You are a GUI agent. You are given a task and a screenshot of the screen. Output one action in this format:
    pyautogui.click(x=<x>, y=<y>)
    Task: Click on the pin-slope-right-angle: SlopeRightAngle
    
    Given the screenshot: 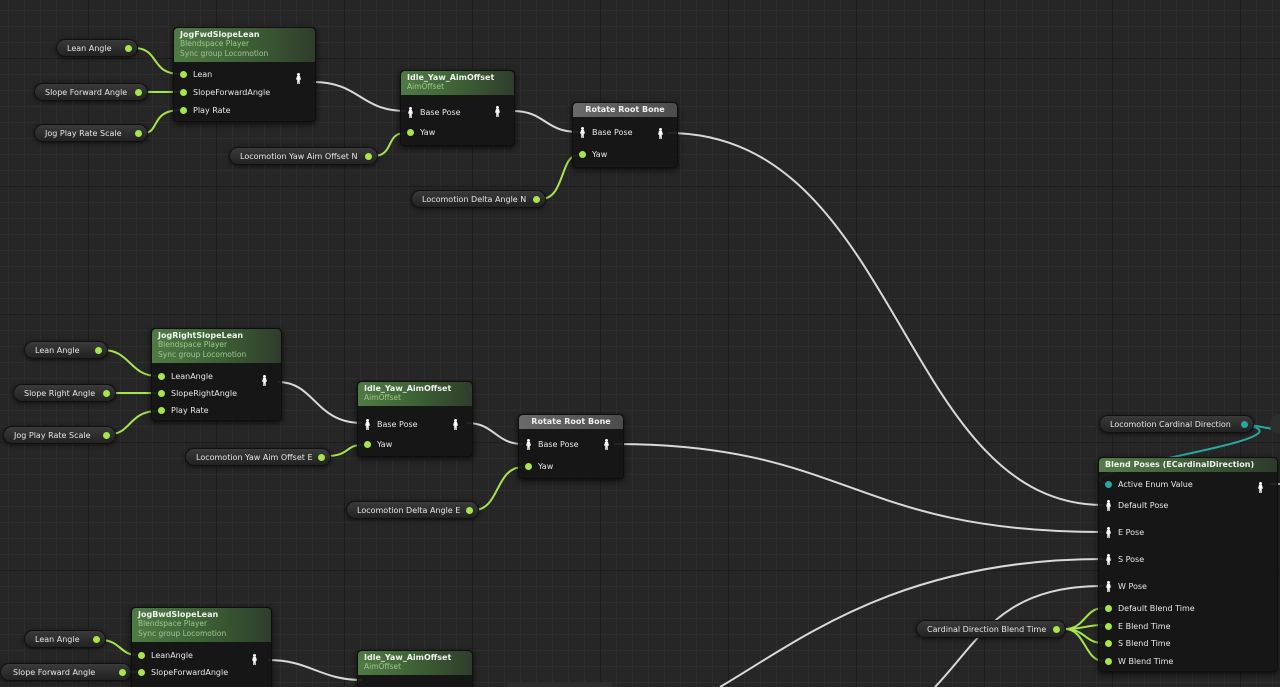 What is the action you would take?
    pyautogui.click(x=197, y=393)
    